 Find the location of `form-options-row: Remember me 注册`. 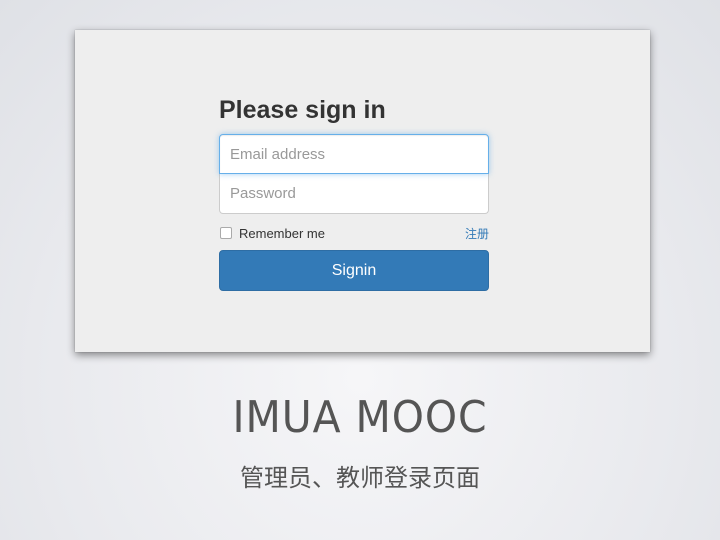

form-options-row: Remember me 注册 is located at coordinates (354, 233).